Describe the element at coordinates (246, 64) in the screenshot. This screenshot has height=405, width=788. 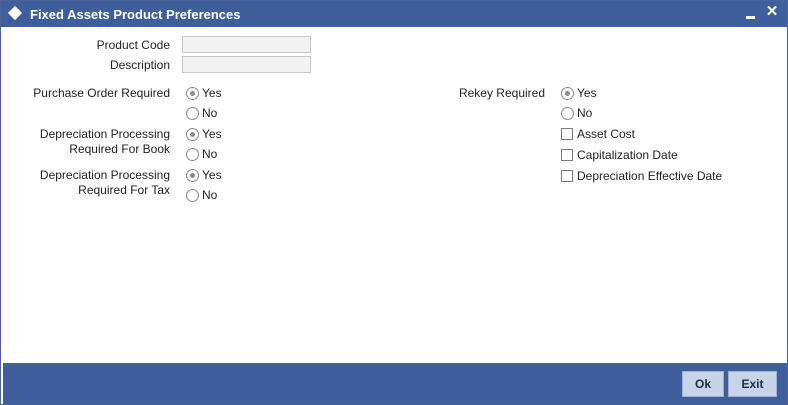
I see `description-field` at that location.